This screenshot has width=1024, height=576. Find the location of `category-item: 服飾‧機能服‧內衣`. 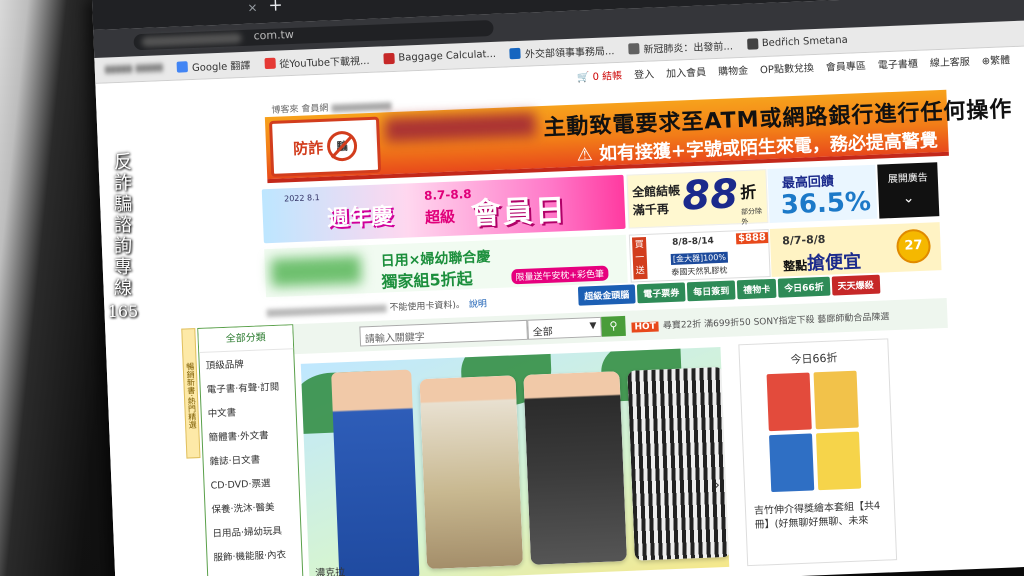

category-item: 服飾‧機能服‧內衣 is located at coordinates (254, 555).